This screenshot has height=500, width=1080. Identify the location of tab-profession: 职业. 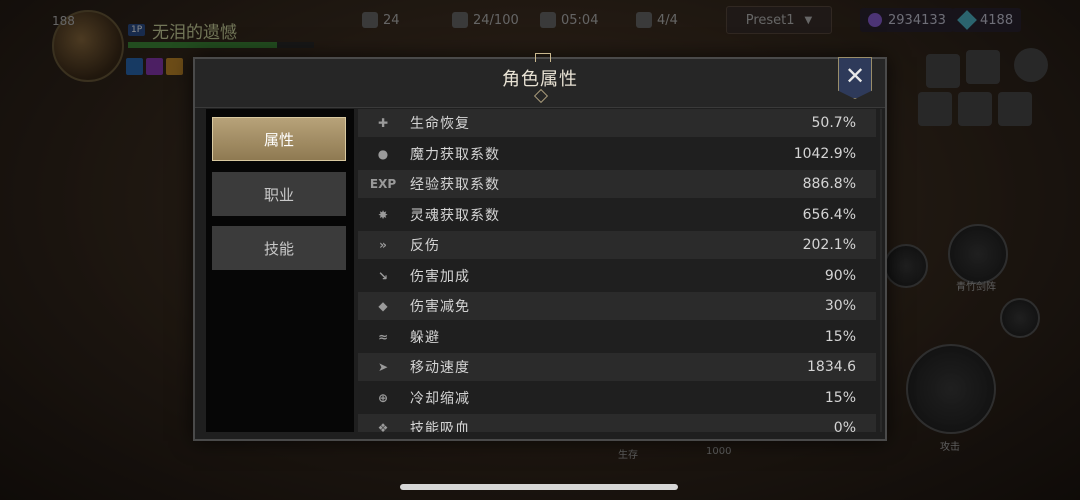
(279, 194).